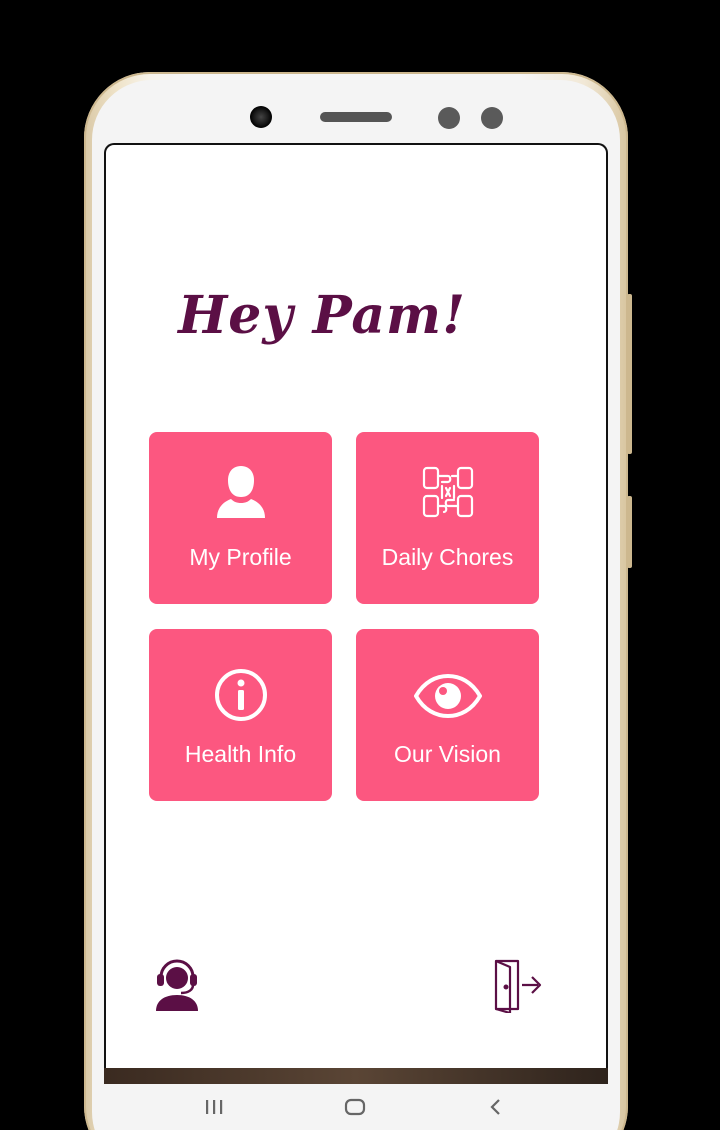 The image size is (720, 1130). What do you see at coordinates (629, 532) in the screenshot?
I see `power-button` at bounding box center [629, 532].